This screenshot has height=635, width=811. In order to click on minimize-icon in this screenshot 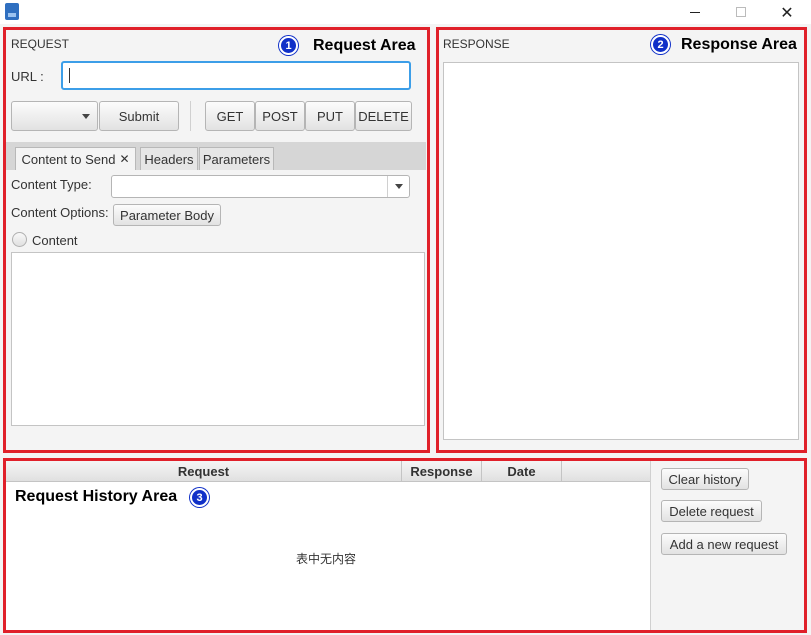, I will do `click(695, 12)`.